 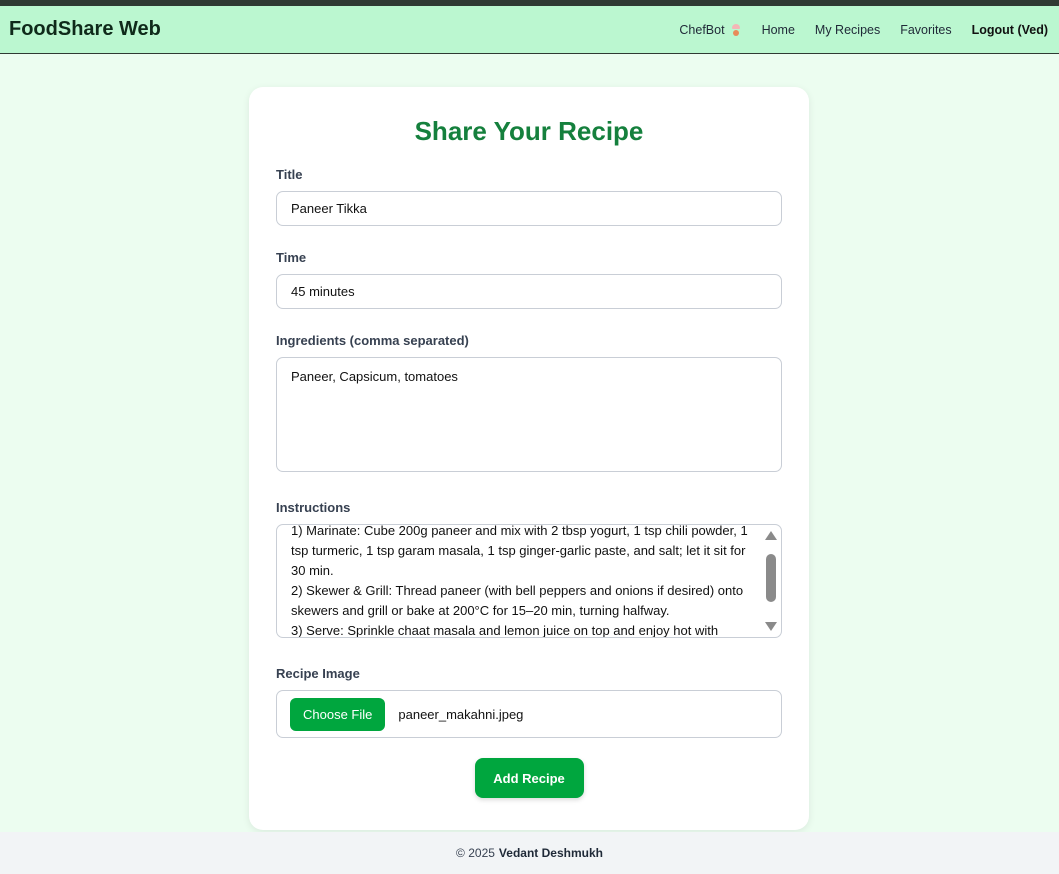 What do you see at coordinates (736, 29) in the screenshot?
I see `chef-icon` at bounding box center [736, 29].